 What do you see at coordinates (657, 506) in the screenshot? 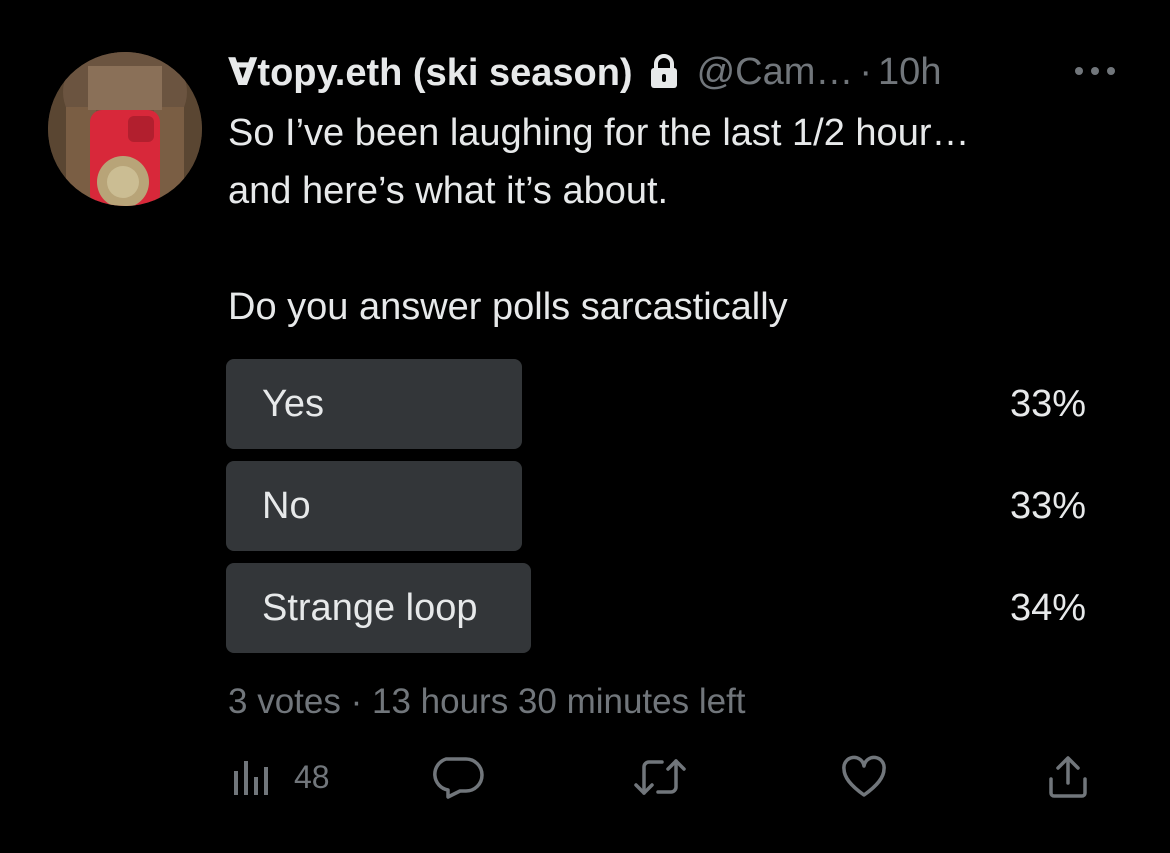
I see `poll-option-no: No 33%` at bounding box center [657, 506].